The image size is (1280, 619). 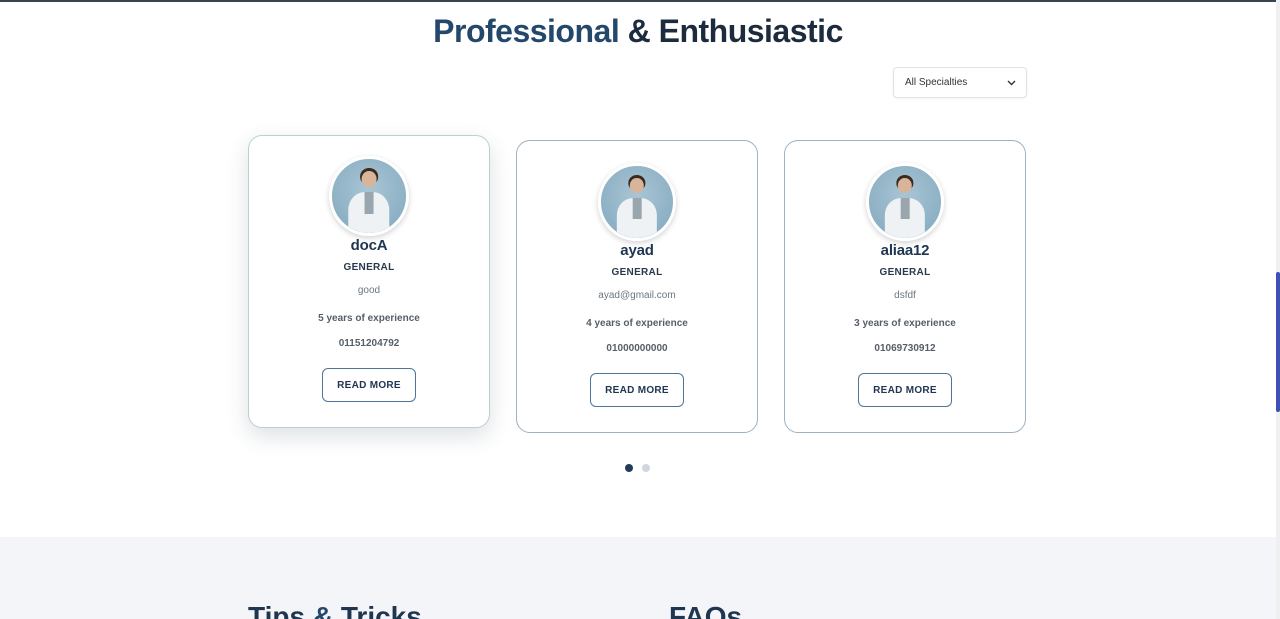 What do you see at coordinates (905, 250) in the screenshot?
I see `doctor-name: aliaa12` at bounding box center [905, 250].